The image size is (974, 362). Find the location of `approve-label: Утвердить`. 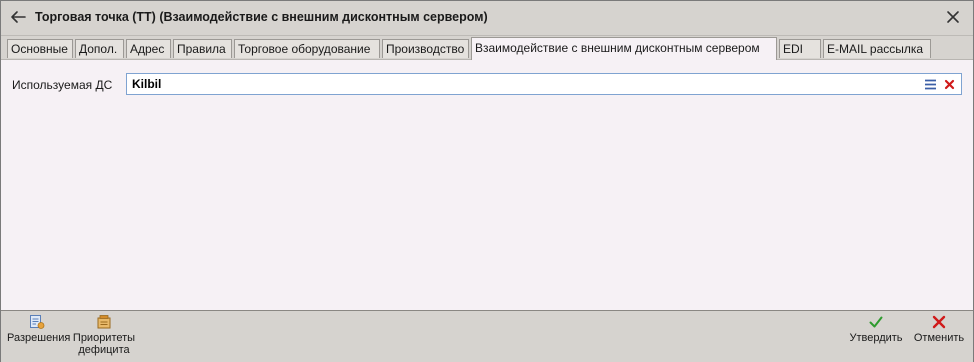

approve-label: Утвердить is located at coordinates (876, 338).